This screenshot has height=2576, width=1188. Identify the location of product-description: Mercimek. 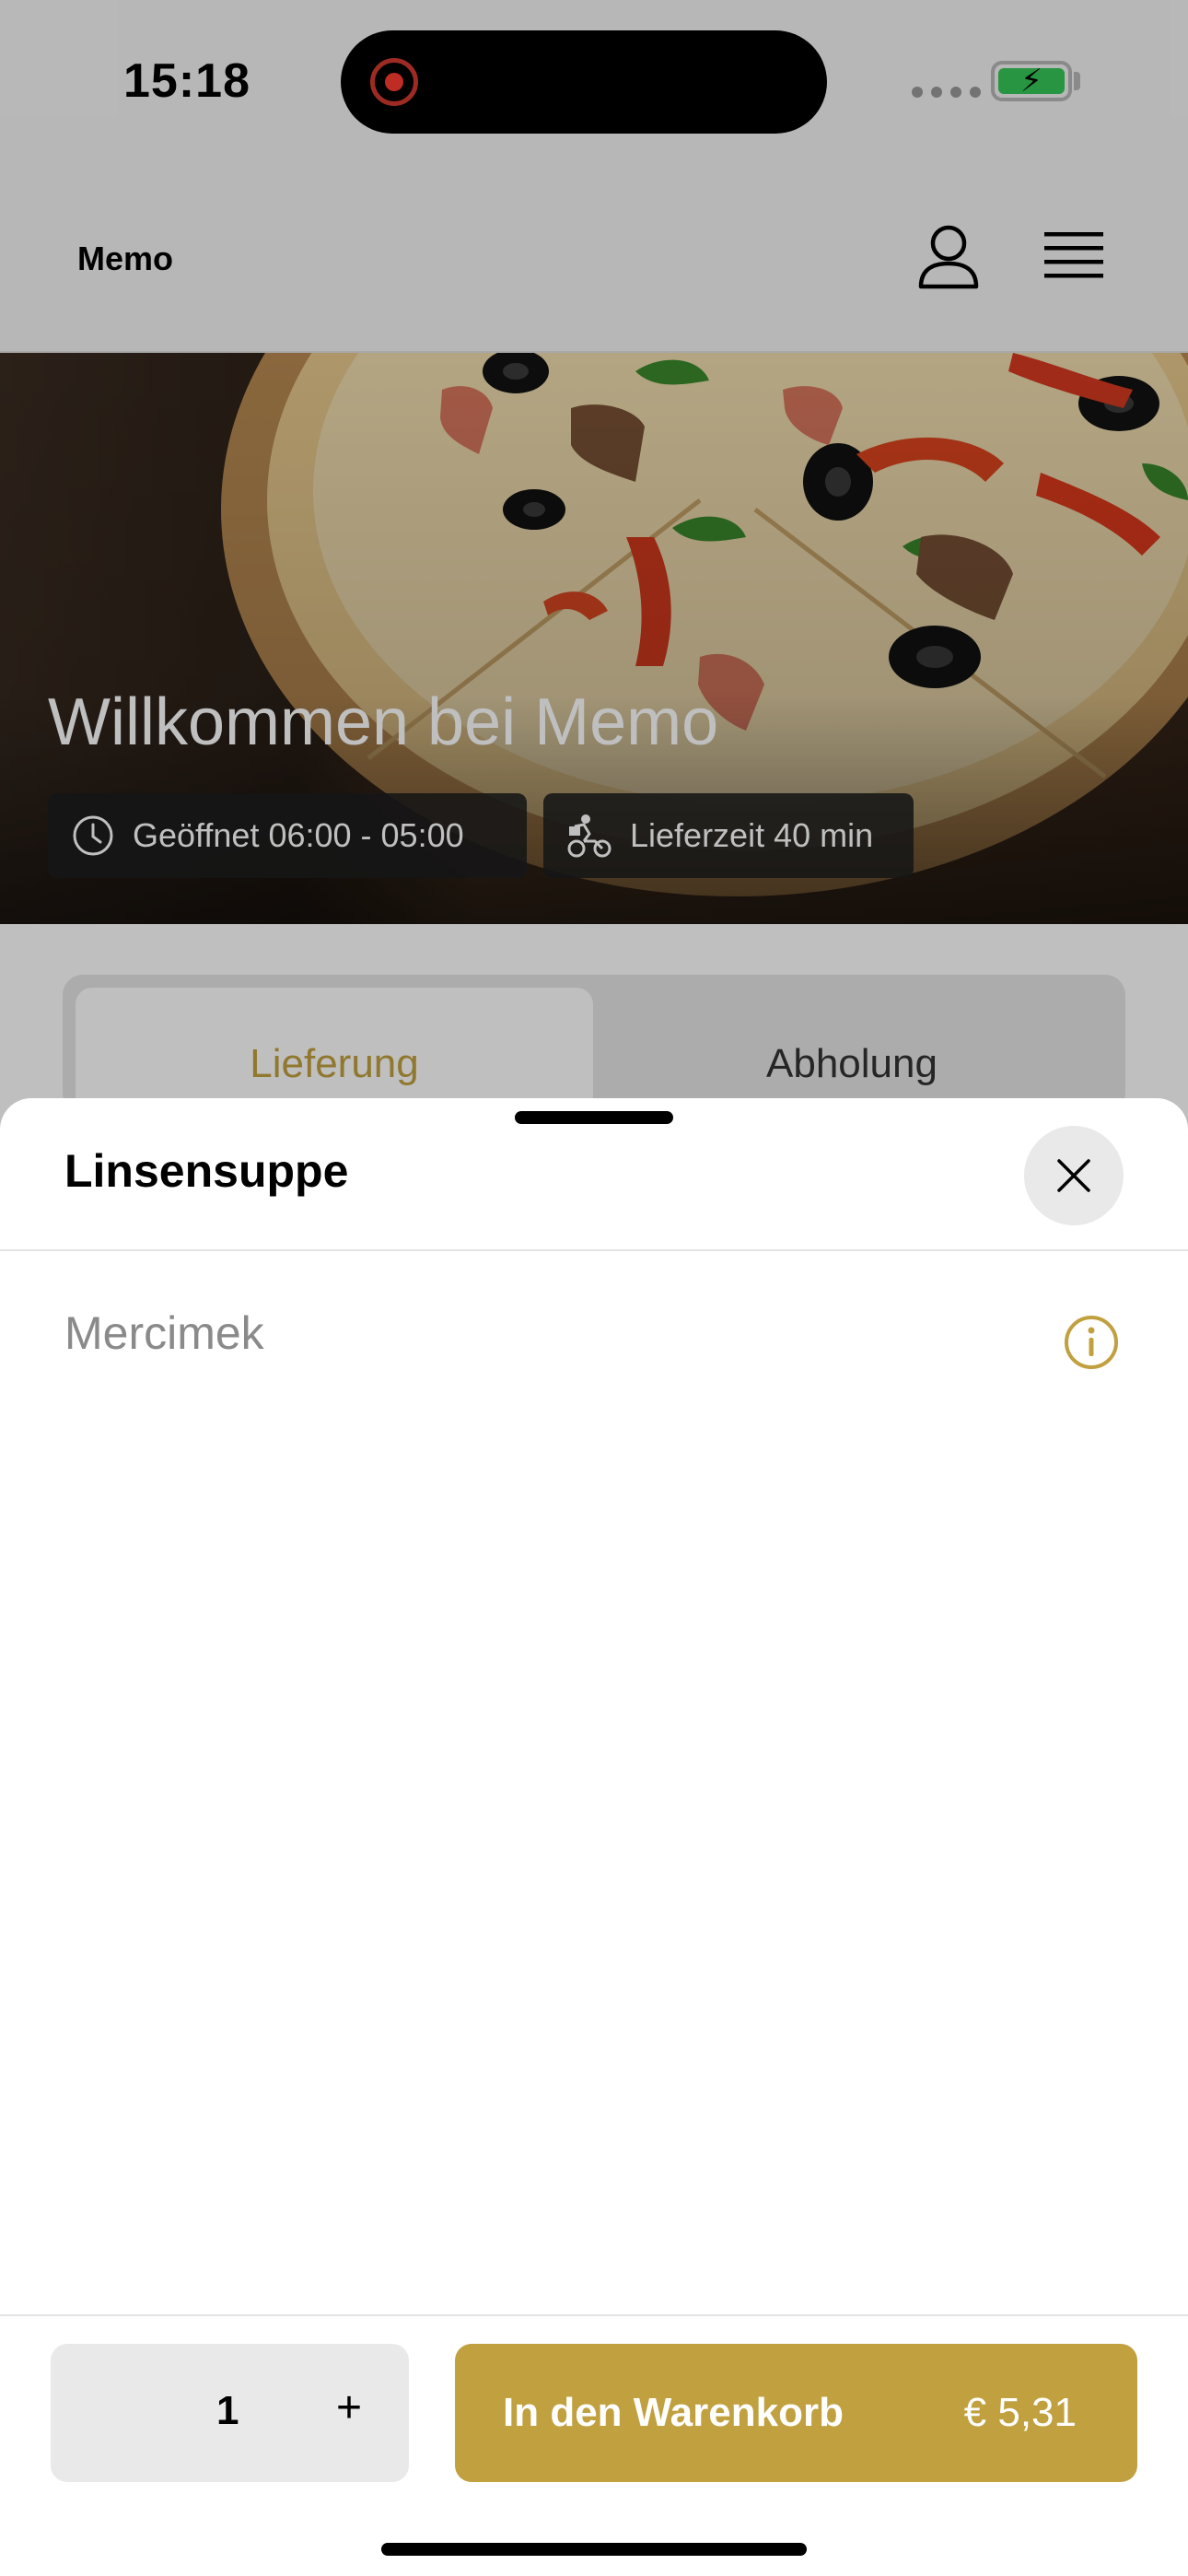
(164, 1333).